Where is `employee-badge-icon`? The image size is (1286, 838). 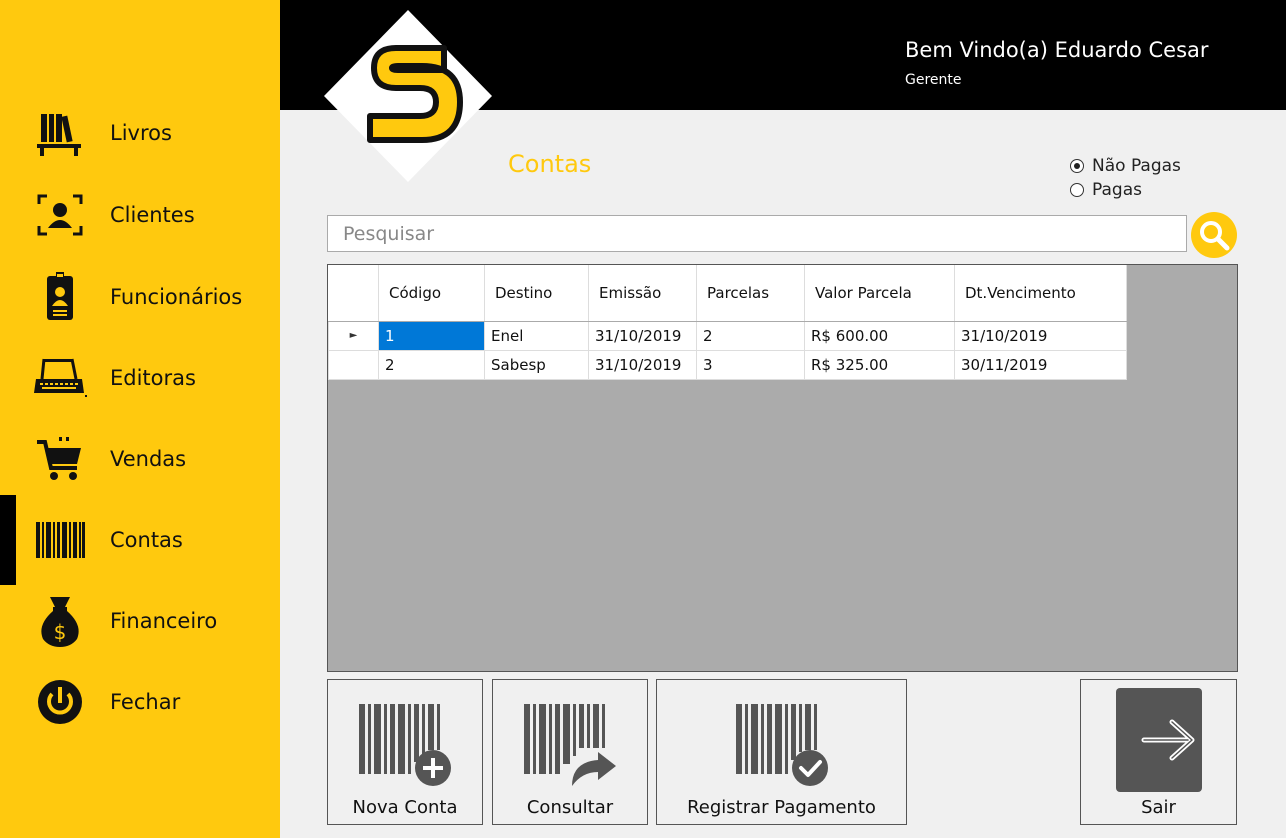
employee-badge-icon is located at coordinates (60, 297).